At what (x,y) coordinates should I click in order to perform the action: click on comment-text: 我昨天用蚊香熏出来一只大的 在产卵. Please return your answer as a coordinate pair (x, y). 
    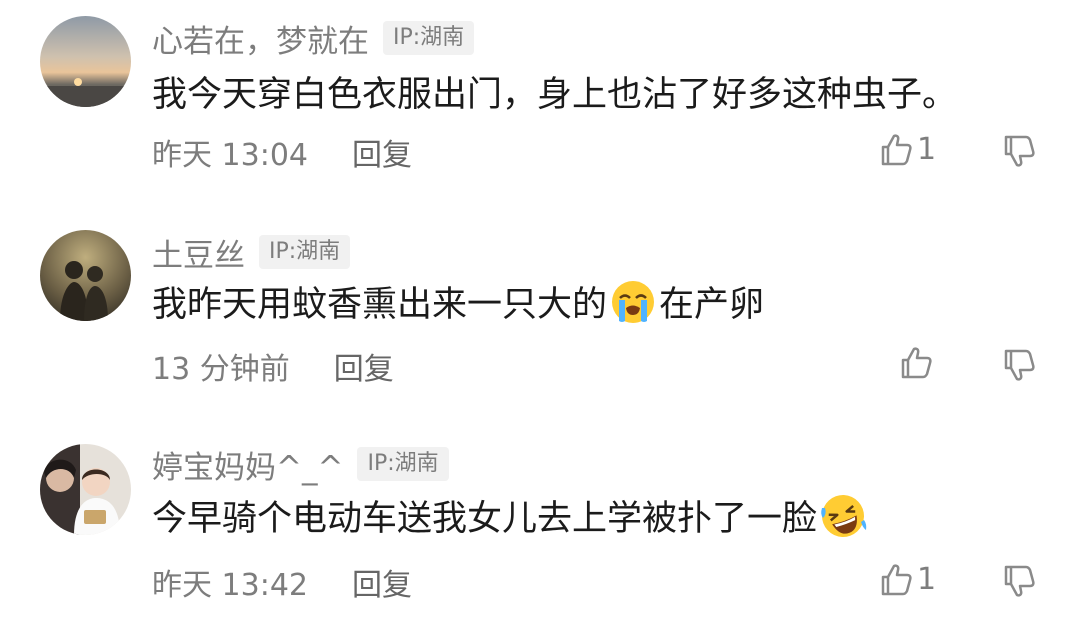
    Looking at the image, I should click on (458, 301).